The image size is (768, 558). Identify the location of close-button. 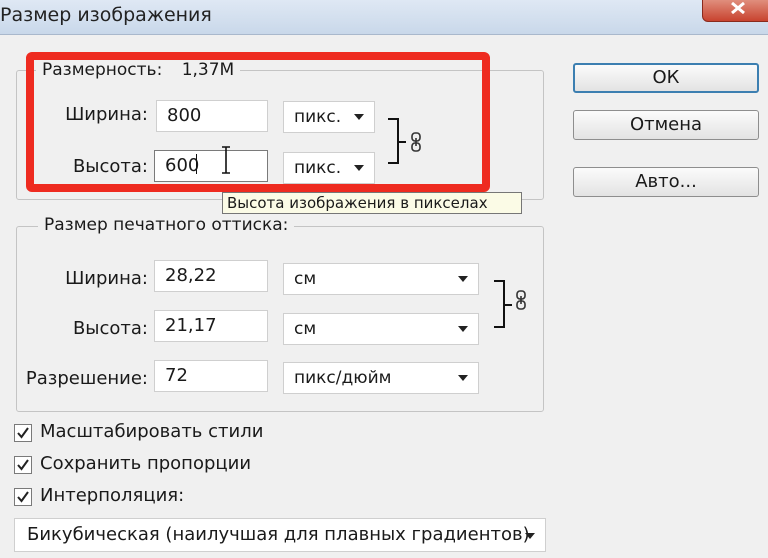
(735, 11).